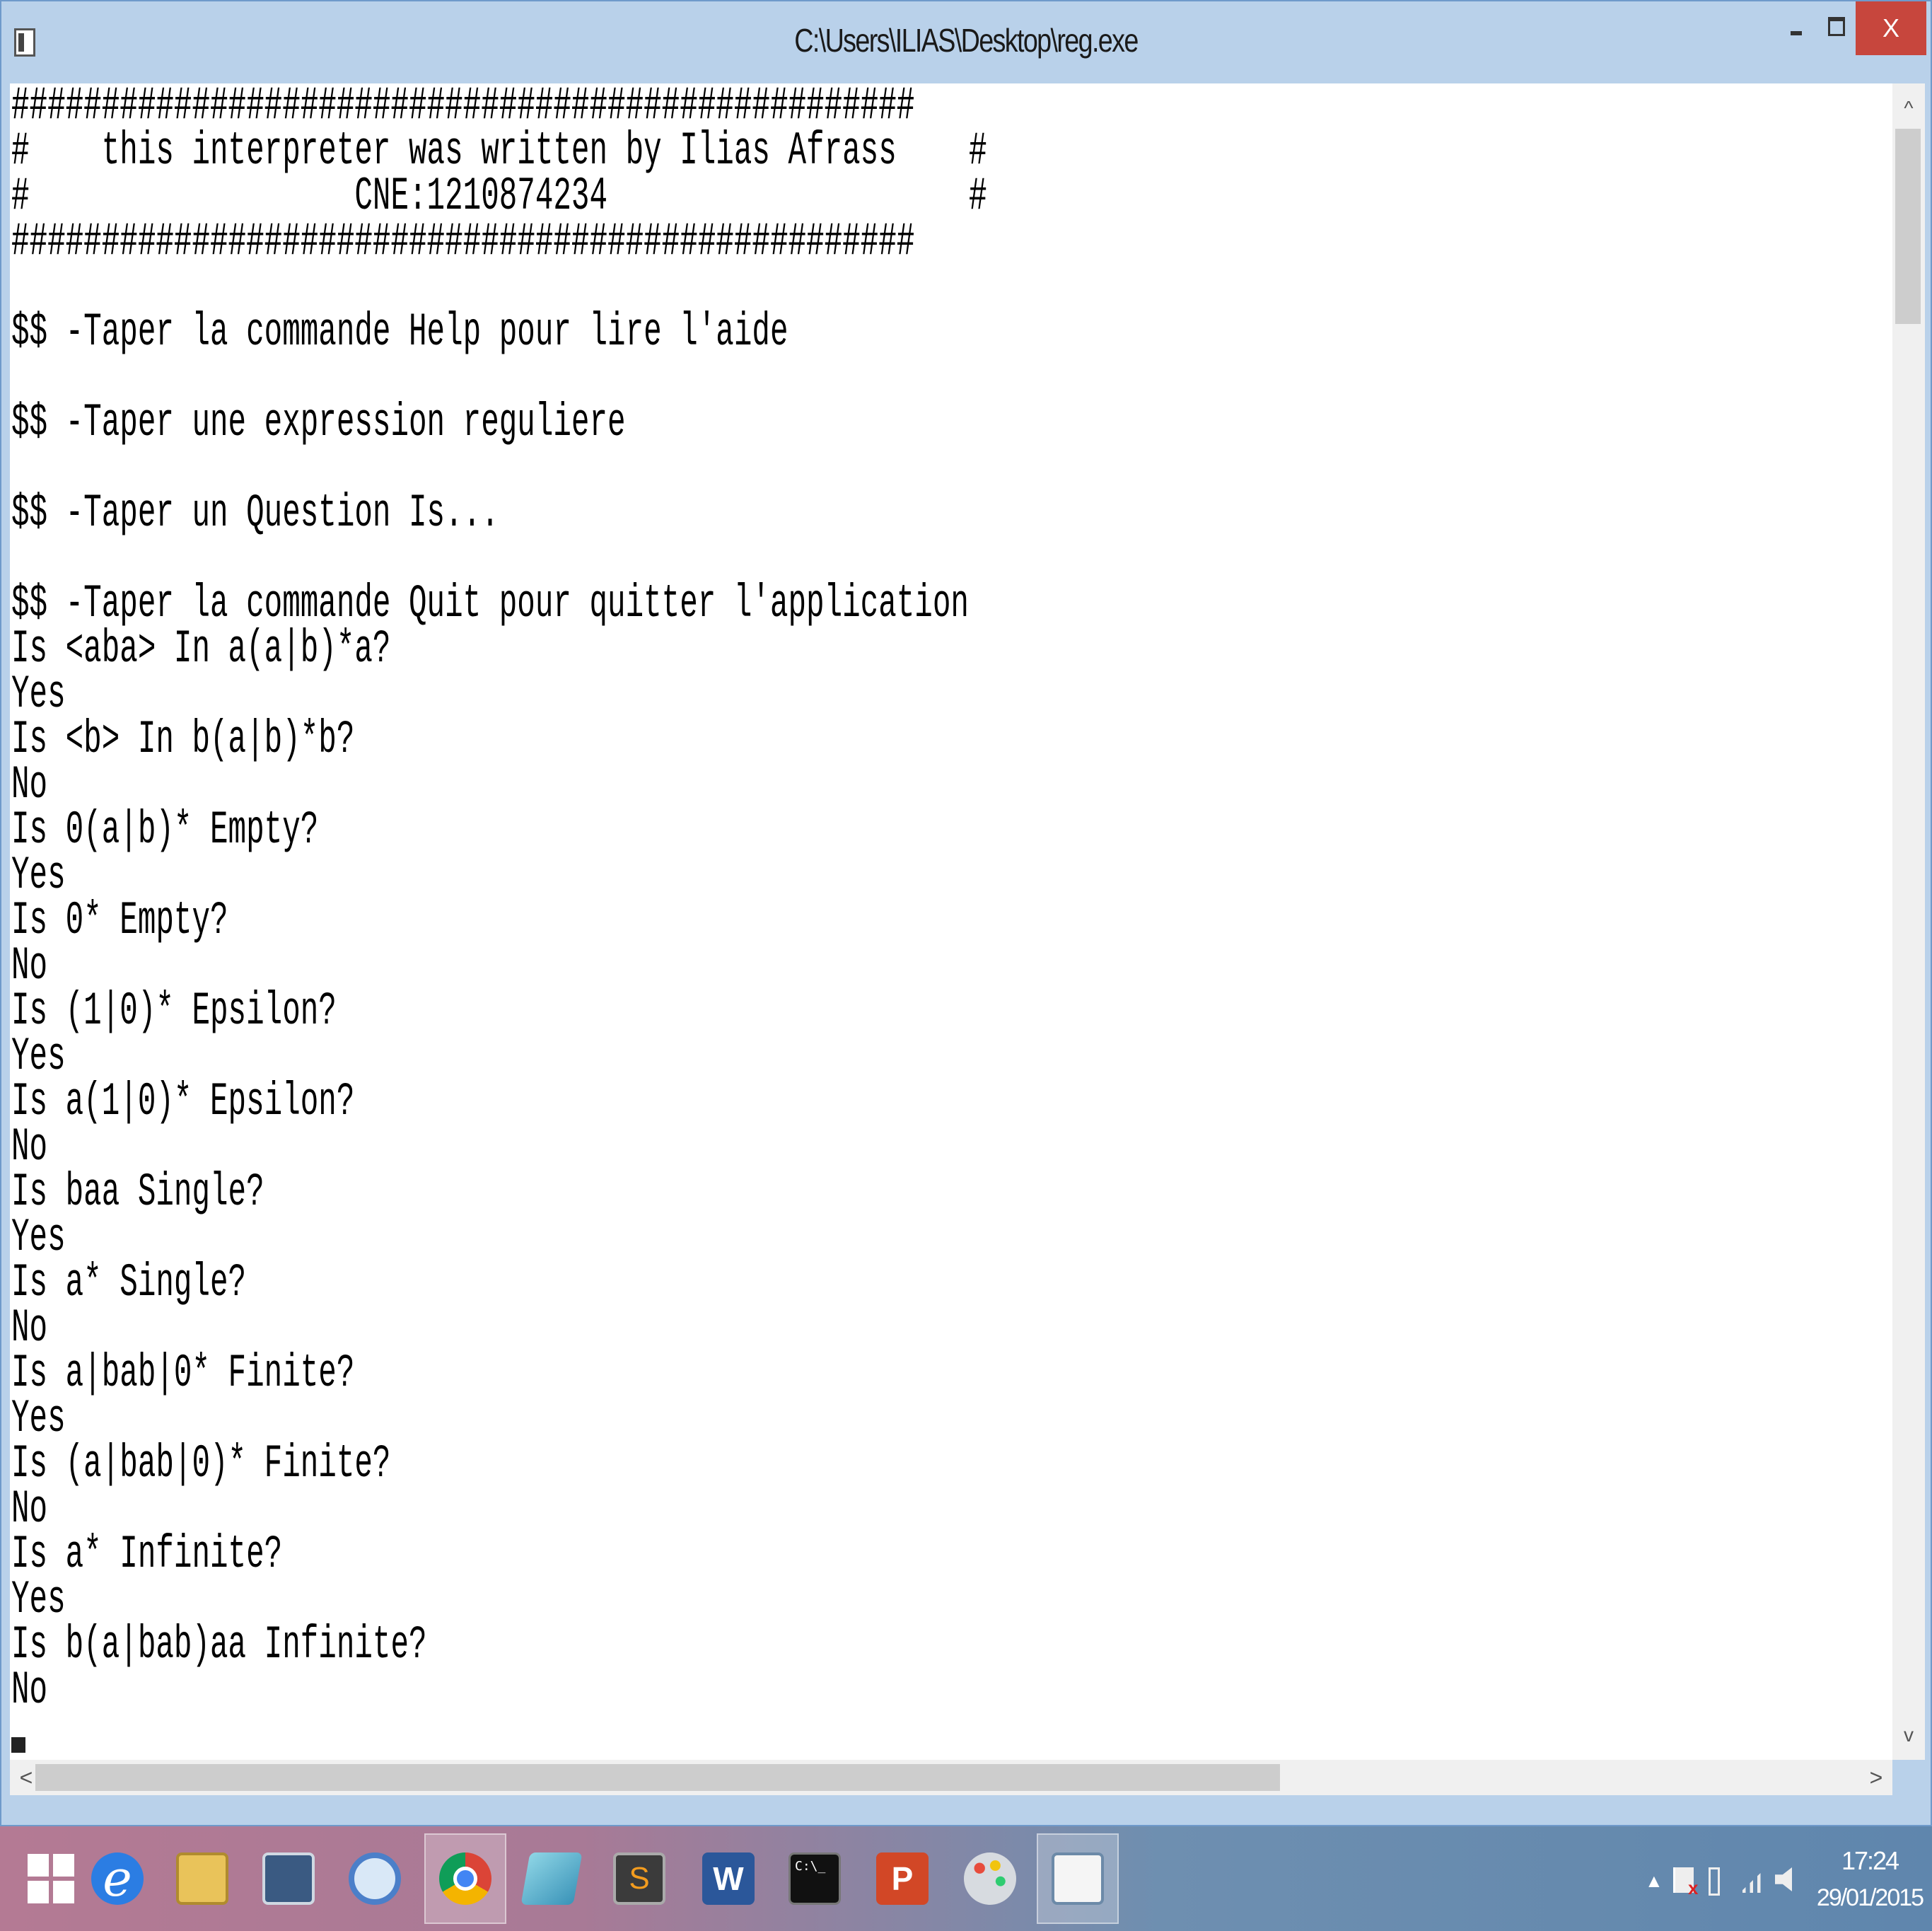 Image resolution: width=1932 pixels, height=1931 pixels. I want to click on console-line: Is <b> In b(a|b)*b?, so click(183, 739).